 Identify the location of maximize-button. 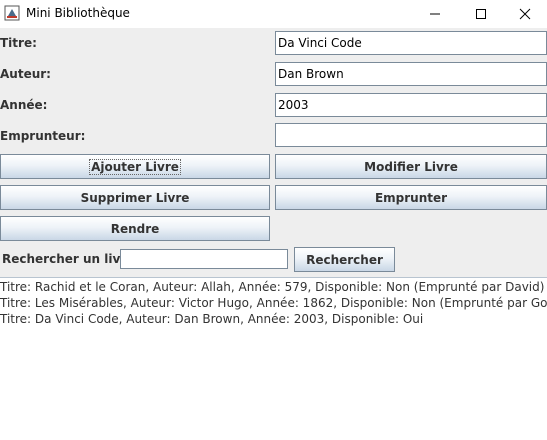
(481, 14).